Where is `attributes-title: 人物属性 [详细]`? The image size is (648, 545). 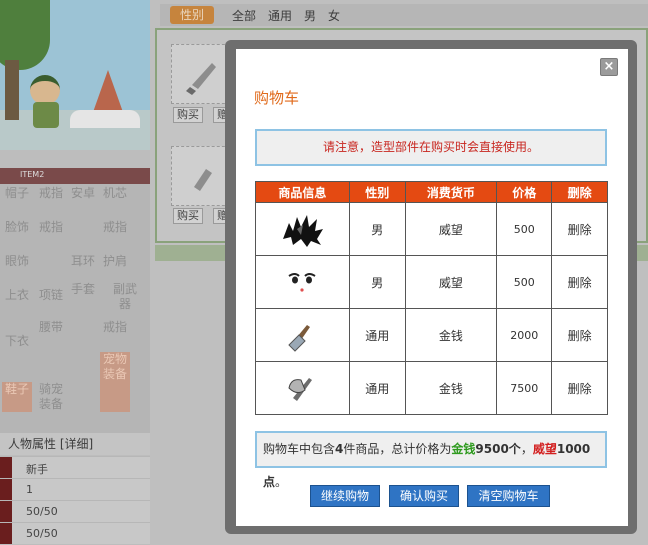
attributes-title: 人物属性 [详细] is located at coordinates (75, 444).